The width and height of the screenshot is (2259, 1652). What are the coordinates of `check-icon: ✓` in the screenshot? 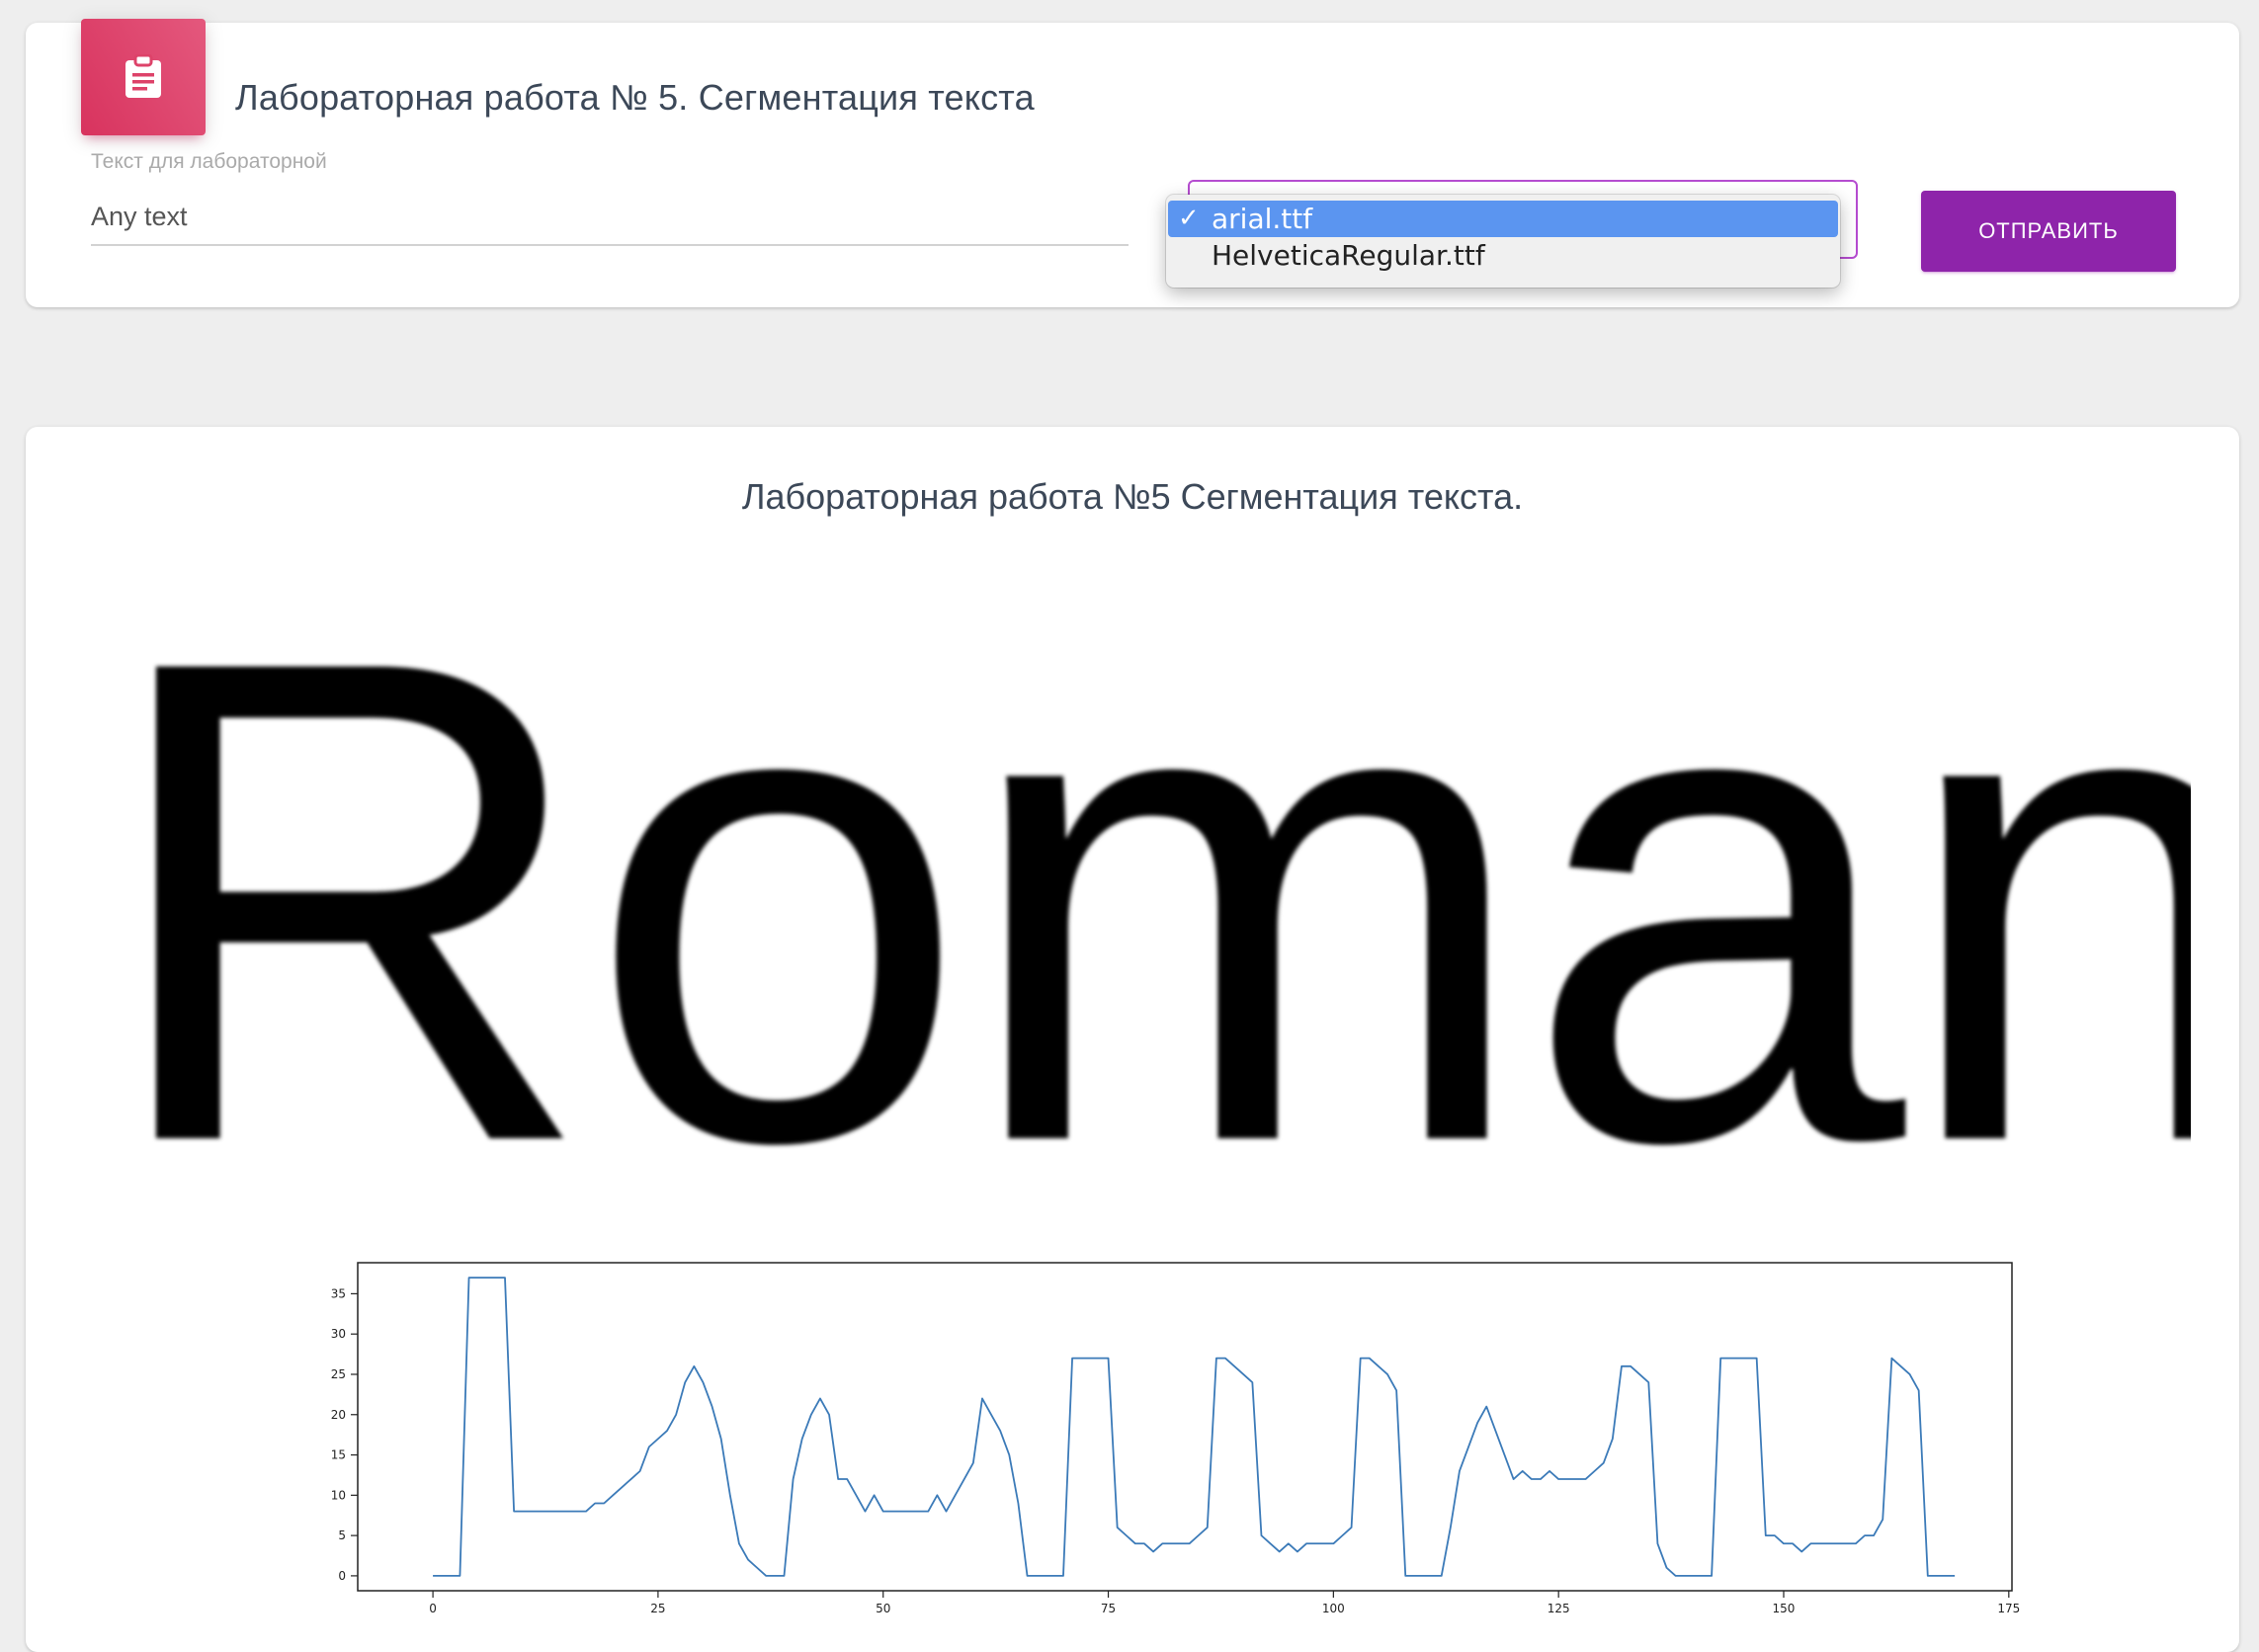 It's located at (1189, 218).